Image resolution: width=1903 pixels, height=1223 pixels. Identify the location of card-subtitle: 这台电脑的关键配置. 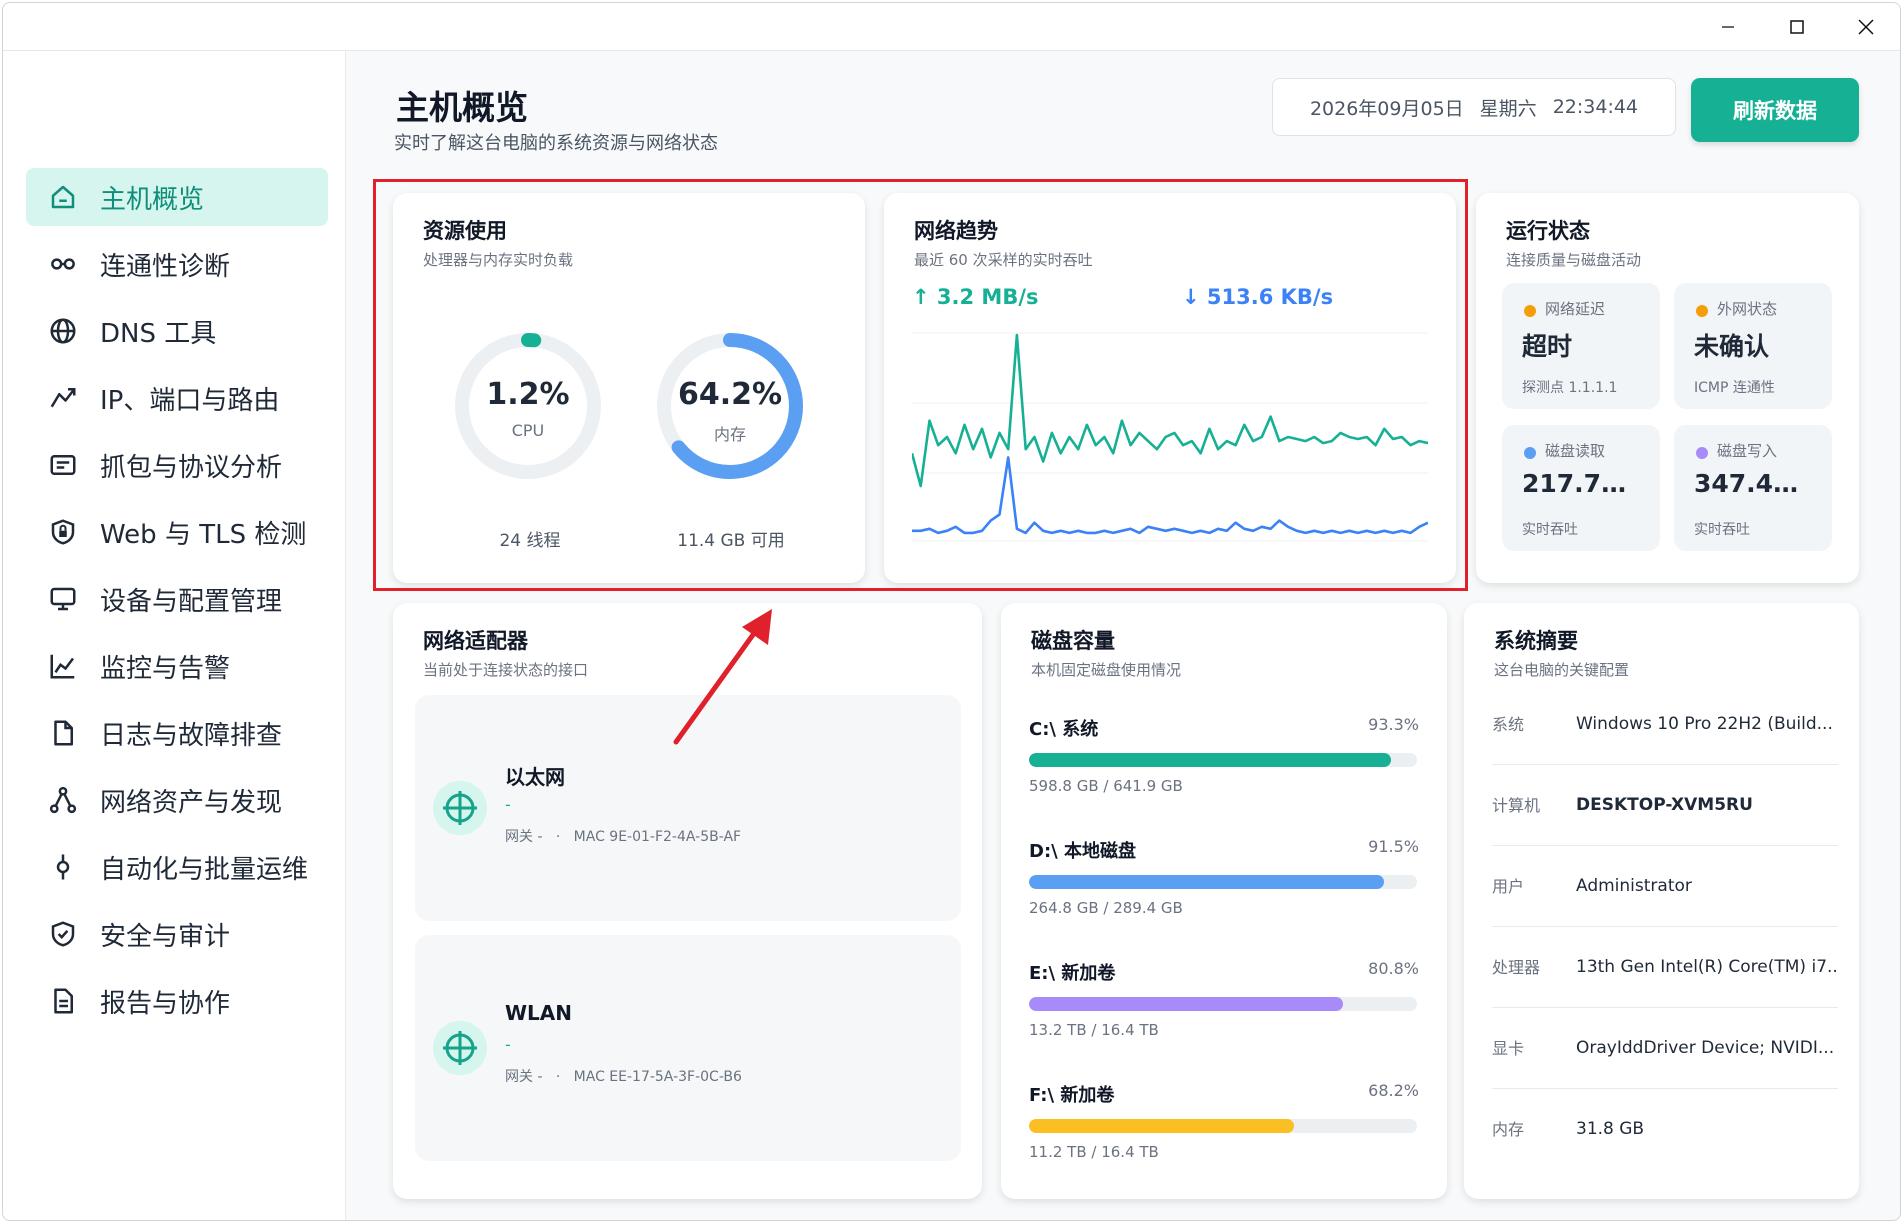
(1562, 670).